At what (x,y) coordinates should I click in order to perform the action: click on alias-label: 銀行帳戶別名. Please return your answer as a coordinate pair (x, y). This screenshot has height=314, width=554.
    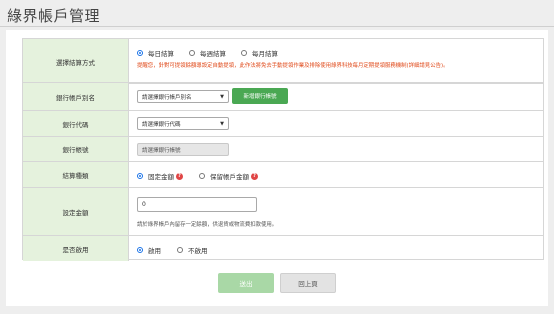
    Looking at the image, I should click on (76, 96).